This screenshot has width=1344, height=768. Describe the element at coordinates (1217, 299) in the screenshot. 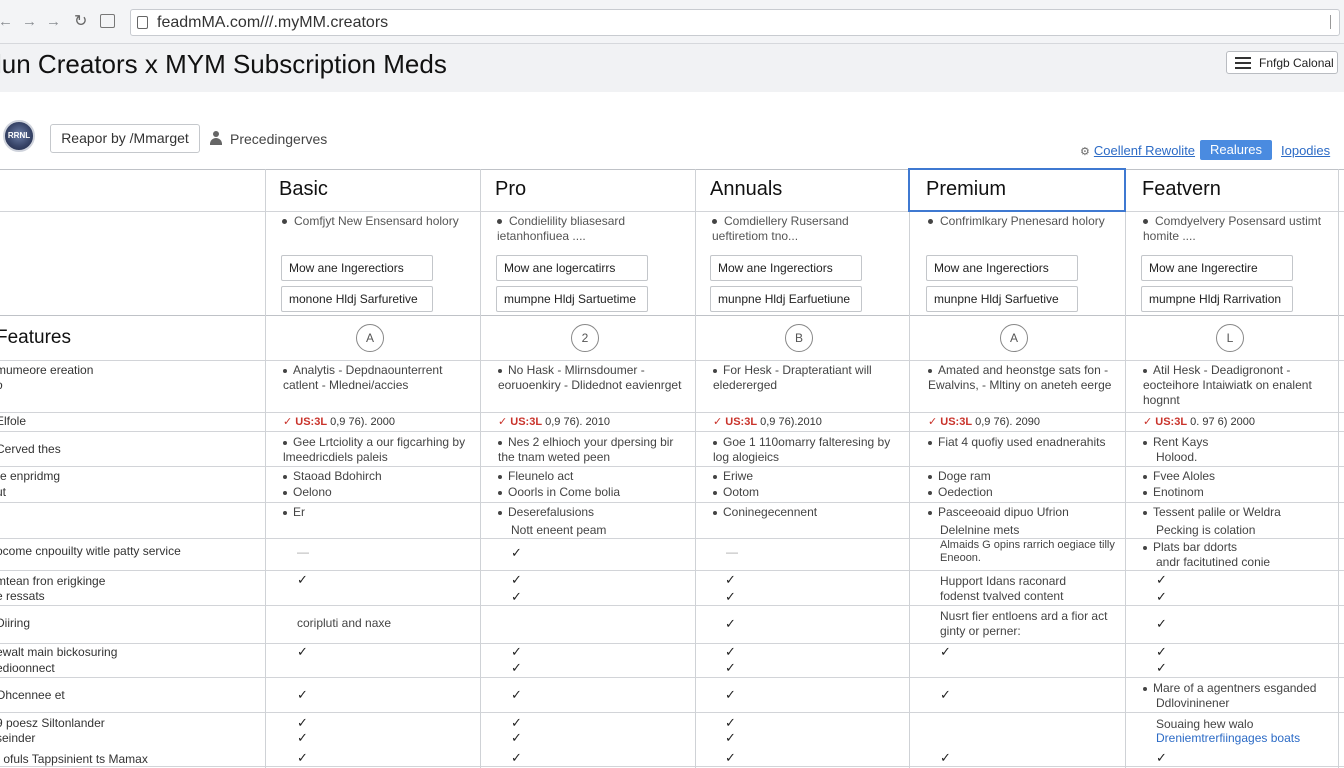

I see `plan-button-featvern-2: mumpne Hldj Rarrivation` at that location.